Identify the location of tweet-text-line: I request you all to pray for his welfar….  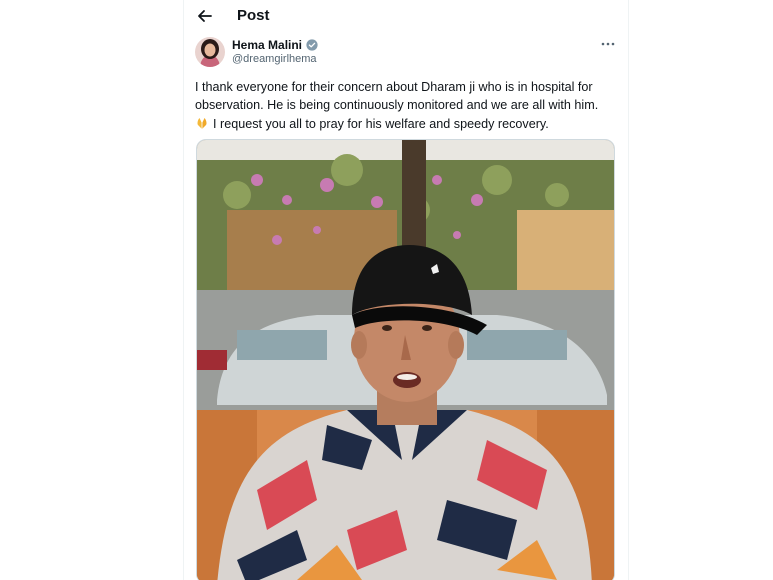
(407, 124).